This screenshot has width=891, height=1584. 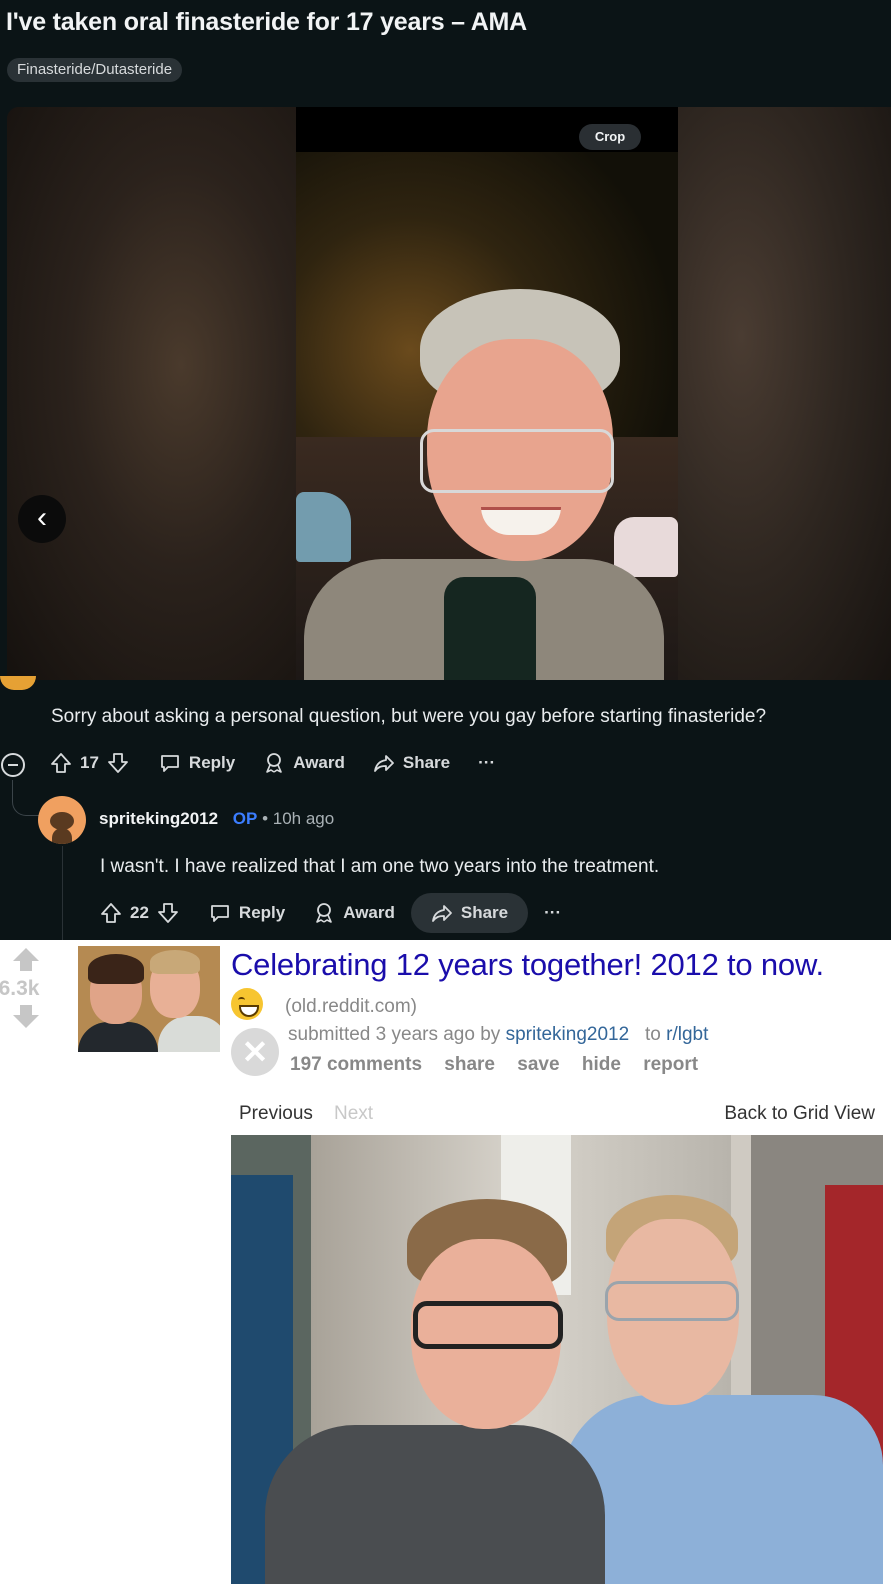 I want to click on comment-share-button: Share, so click(x=411, y=763).